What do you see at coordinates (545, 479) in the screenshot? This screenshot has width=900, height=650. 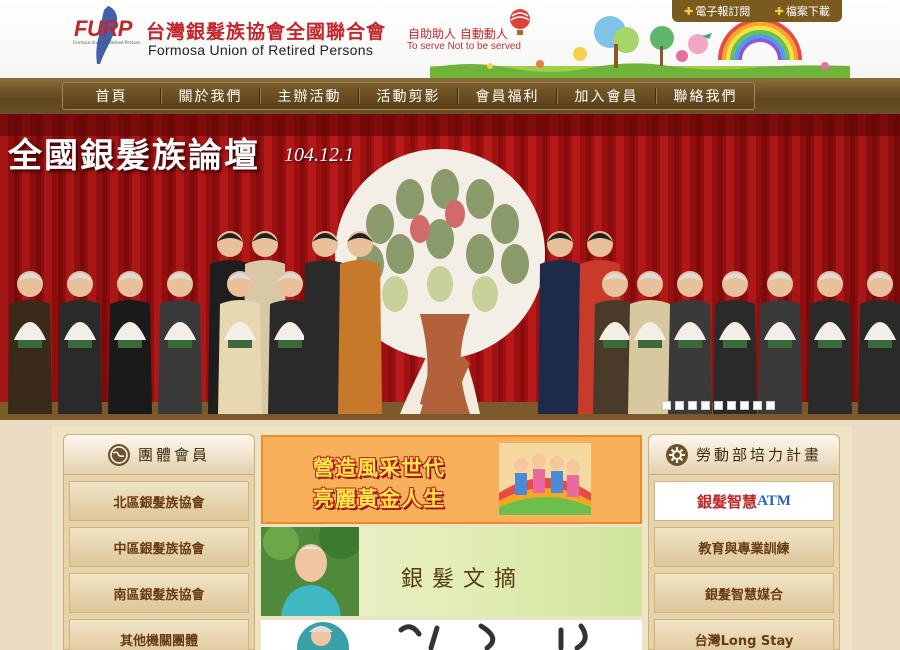 I see `seniors-illustration` at bounding box center [545, 479].